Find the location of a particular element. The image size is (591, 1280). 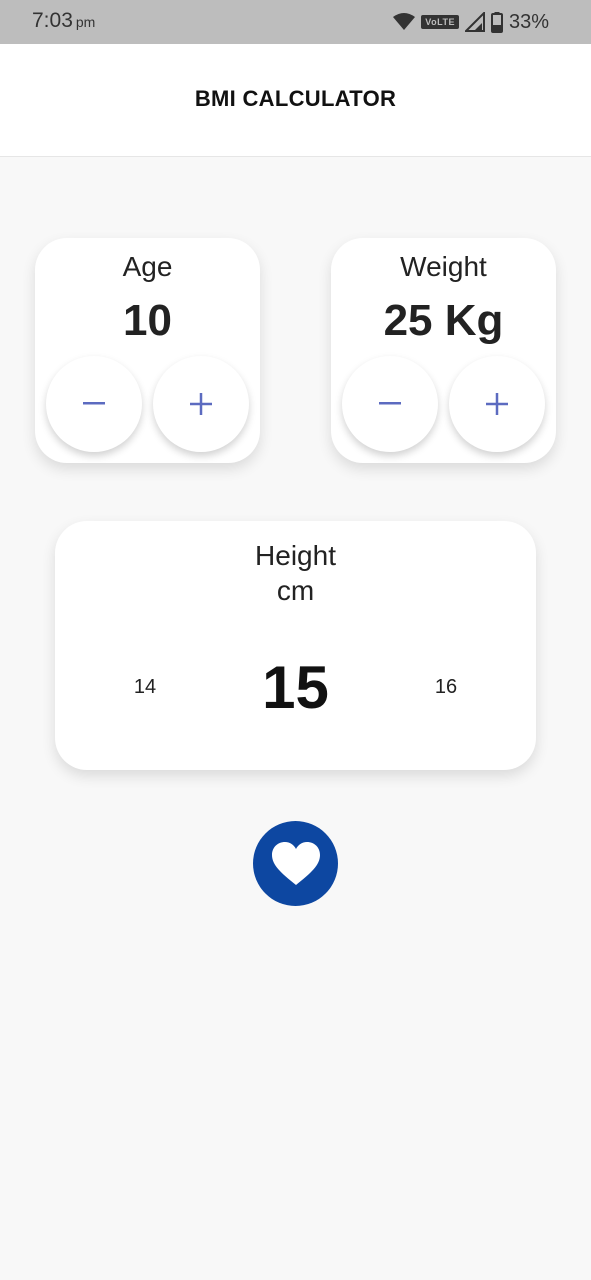

battery-percent: 33% is located at coordinates (528, 21).